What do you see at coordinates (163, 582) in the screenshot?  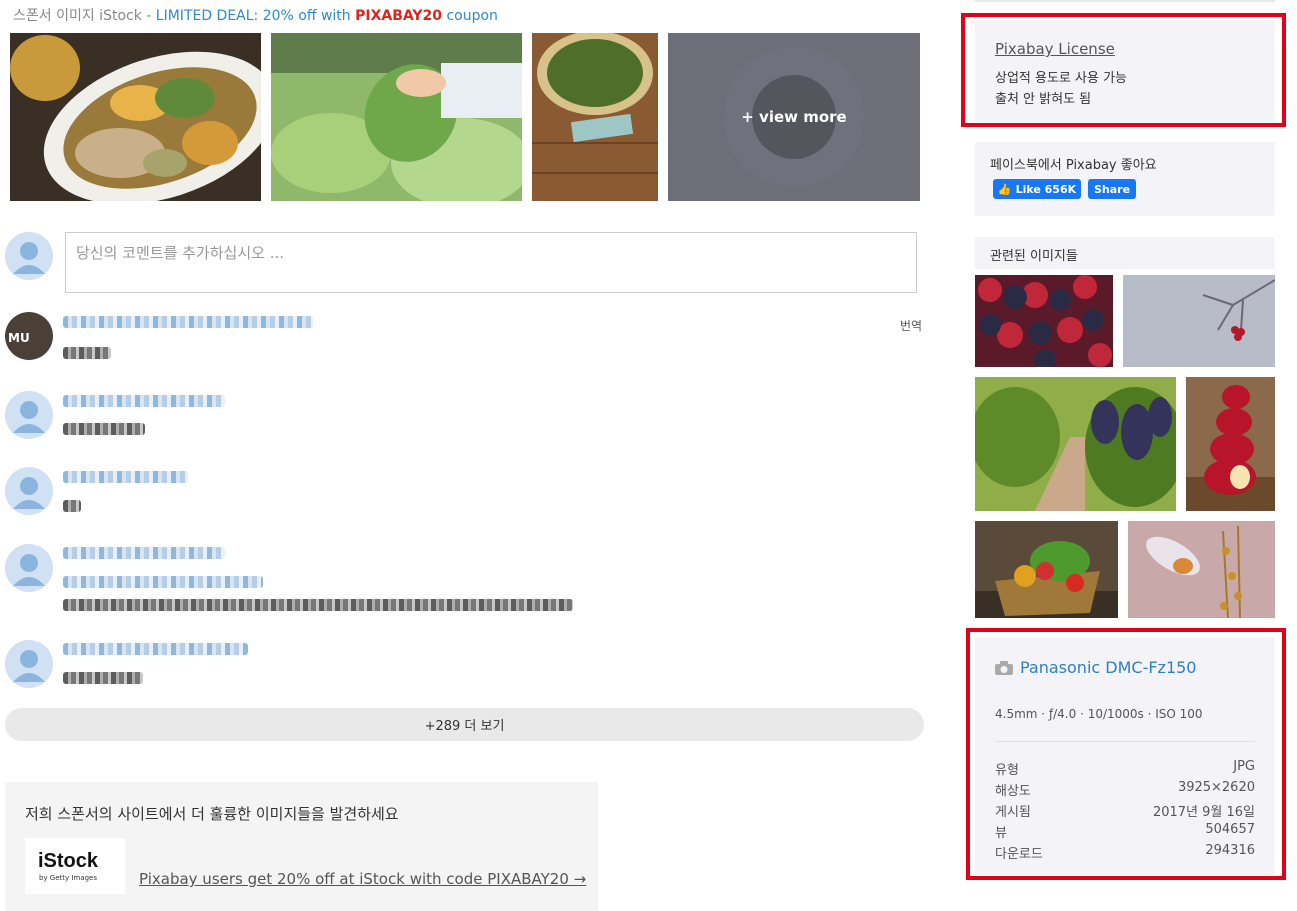 I see `comment-link` at bounding box center [163, 582].